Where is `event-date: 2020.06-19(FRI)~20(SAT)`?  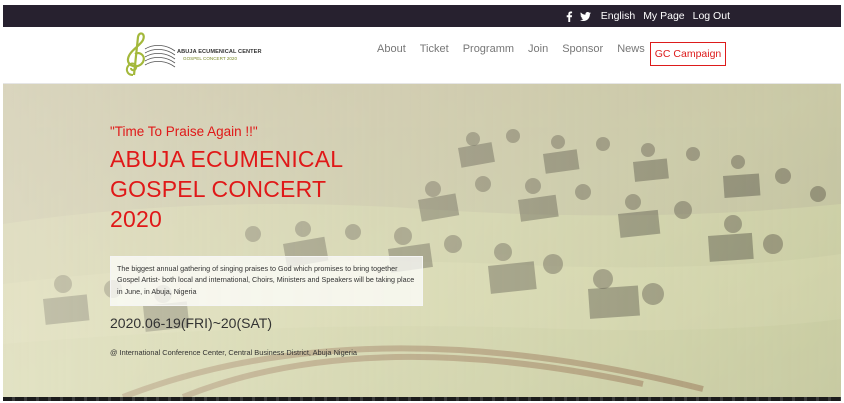 event-date: 2020.06-19(FRI)~20(SAT) is located at coordinates (191, 323).